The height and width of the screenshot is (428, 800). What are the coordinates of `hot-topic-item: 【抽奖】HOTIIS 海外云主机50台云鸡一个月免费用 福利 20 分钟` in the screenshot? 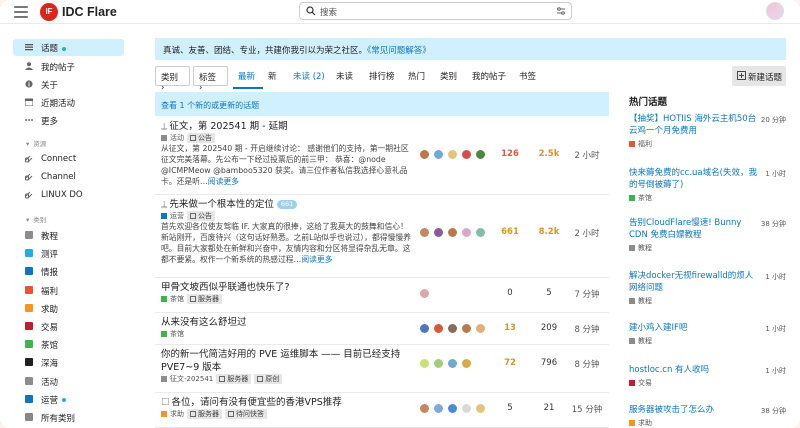 It's located at (707, 133).